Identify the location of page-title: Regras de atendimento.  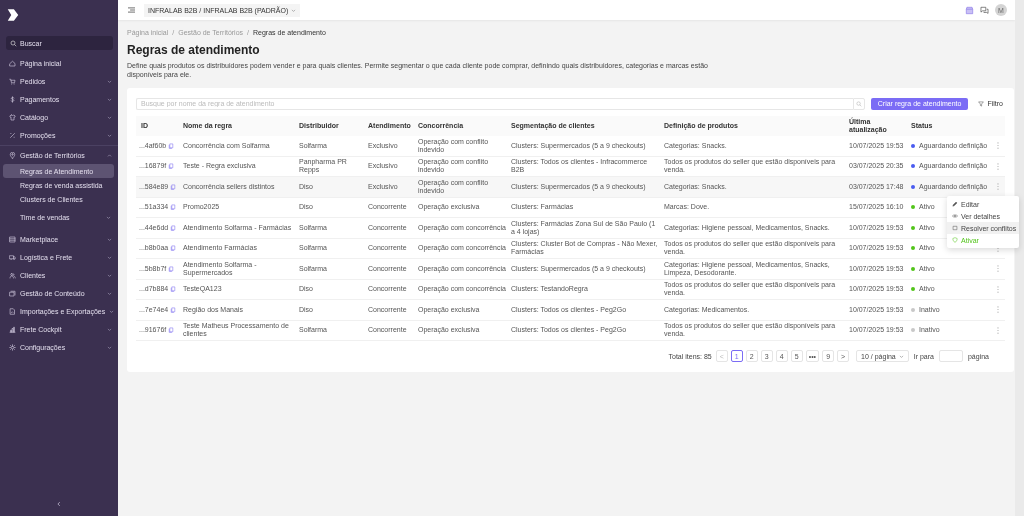
(194, 50).